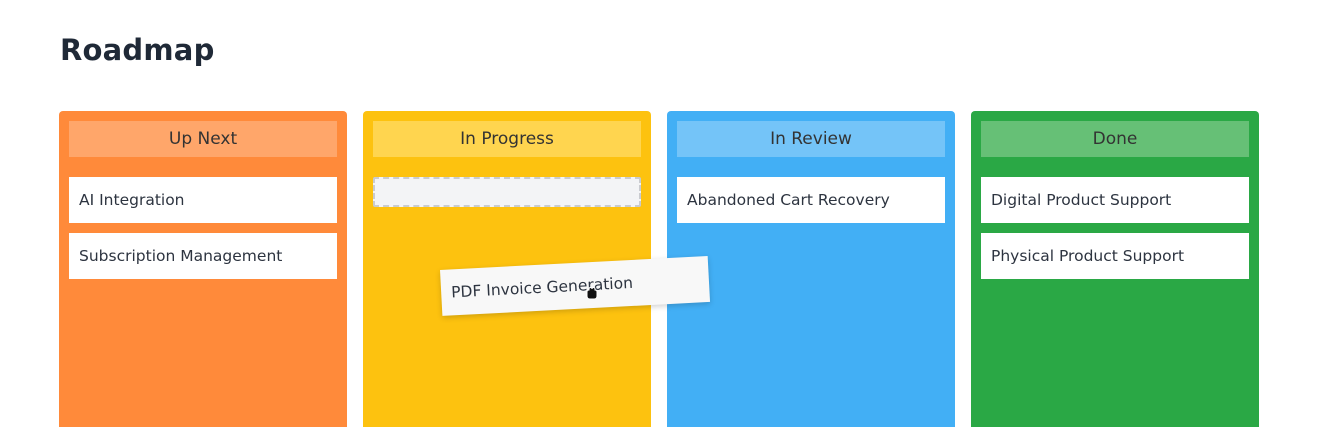  Describe the element at coordinates (507, 139) in the screenshot. I see `column-header-in-progress: In Progress` at that location.